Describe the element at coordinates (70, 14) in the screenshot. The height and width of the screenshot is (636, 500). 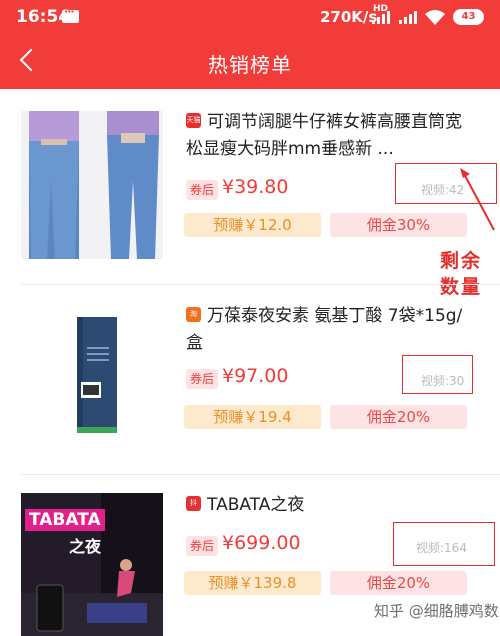
I see `message-icon` at that location.